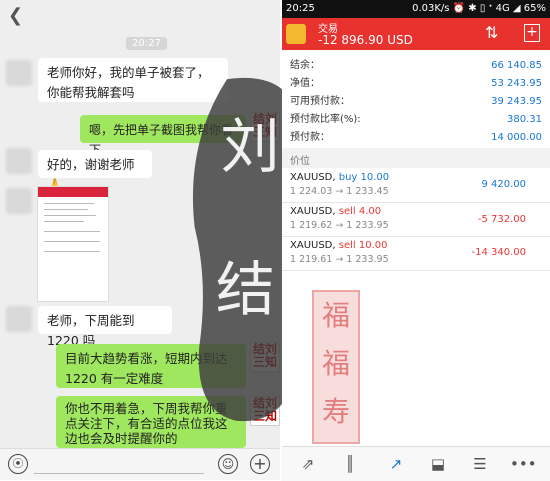  I want to click on chat-input-bar: ⦿ ☺ +, so click(140, 464).